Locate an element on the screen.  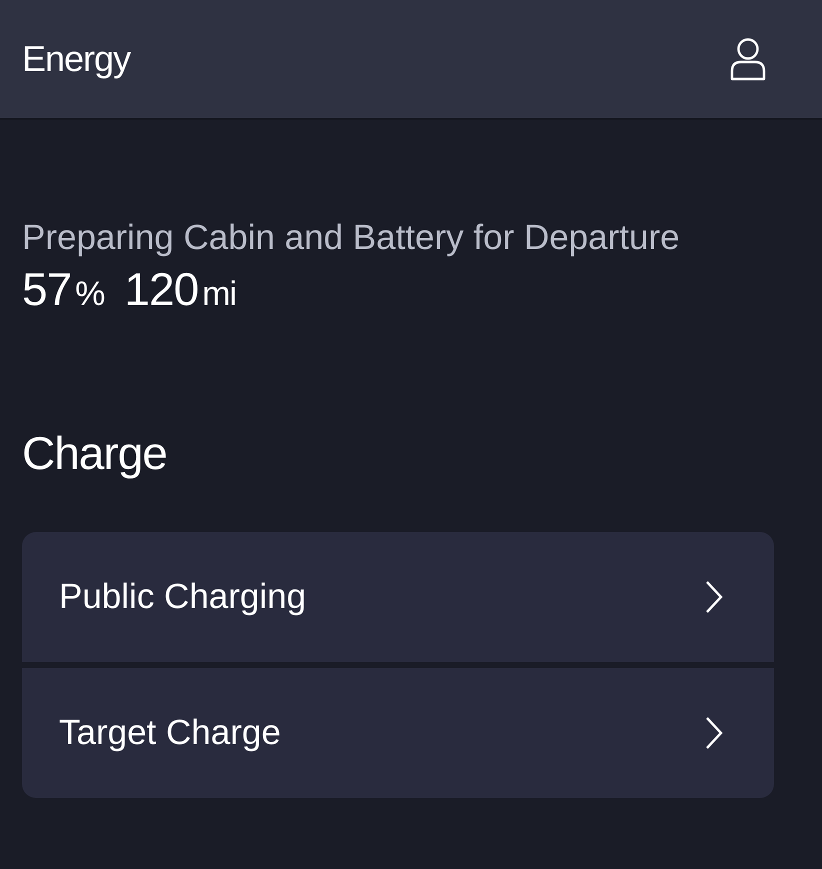
menu-item: Target Charge is located at coordinates (398, 733).